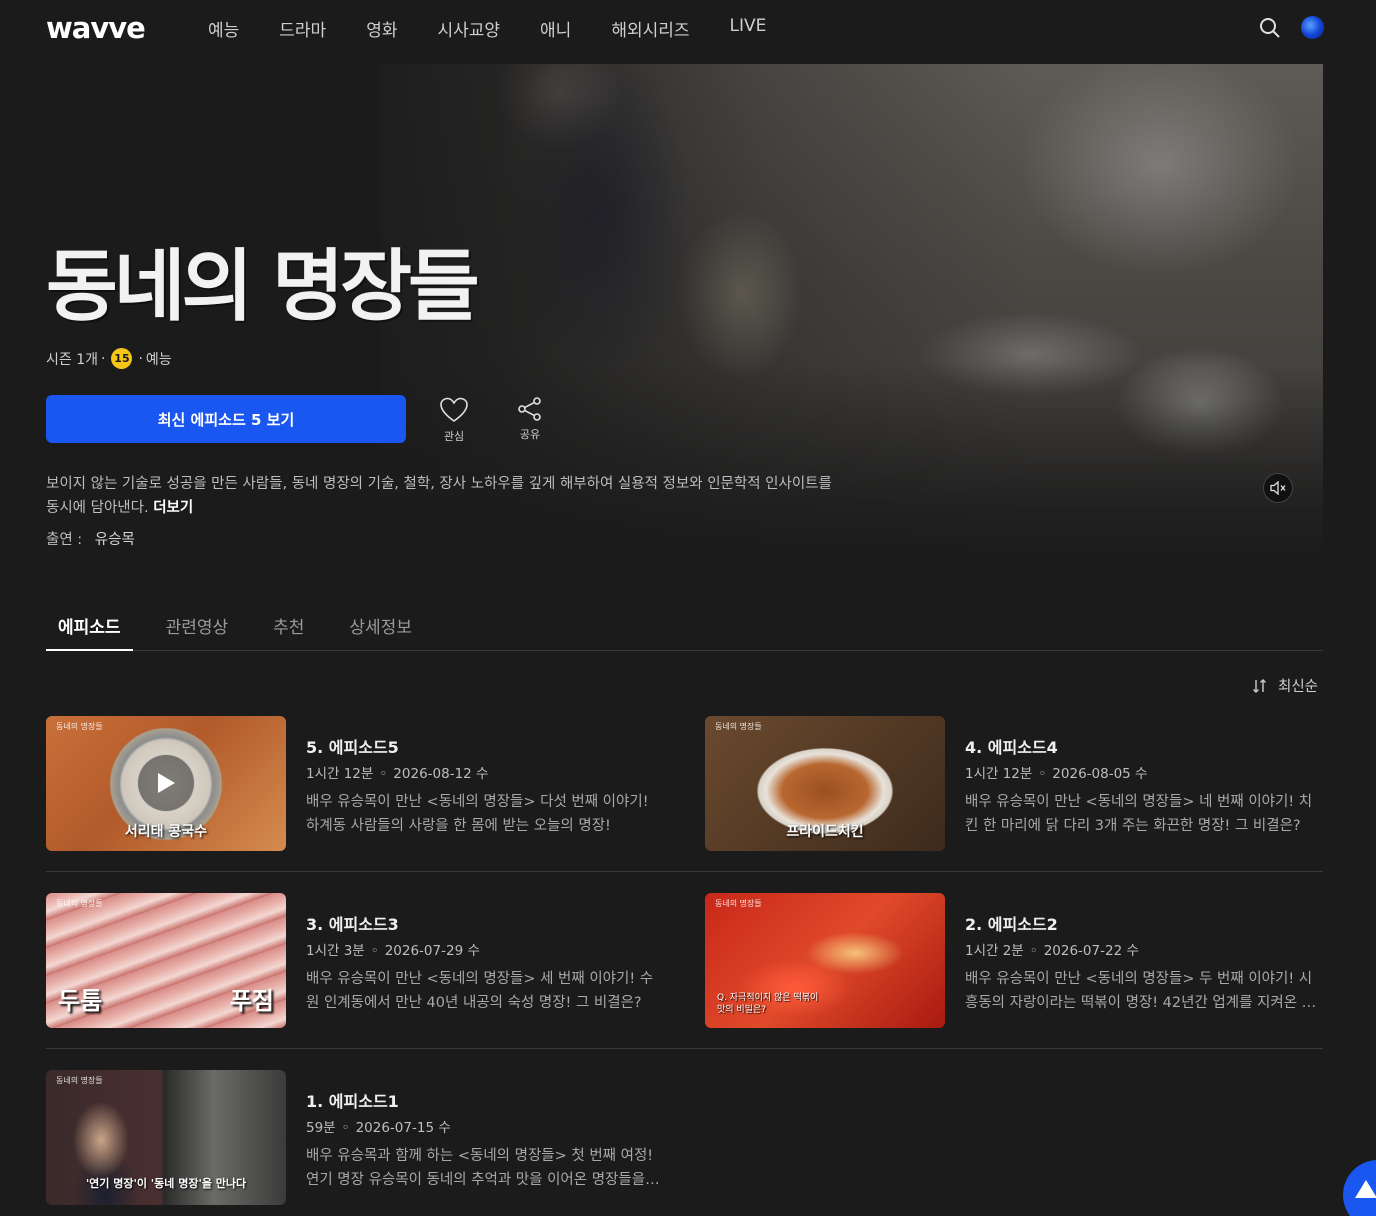 The width and height of the screenshot is (1376, 1216). I want to click on episode-duration: 1시간 2분, so click(994, 951).